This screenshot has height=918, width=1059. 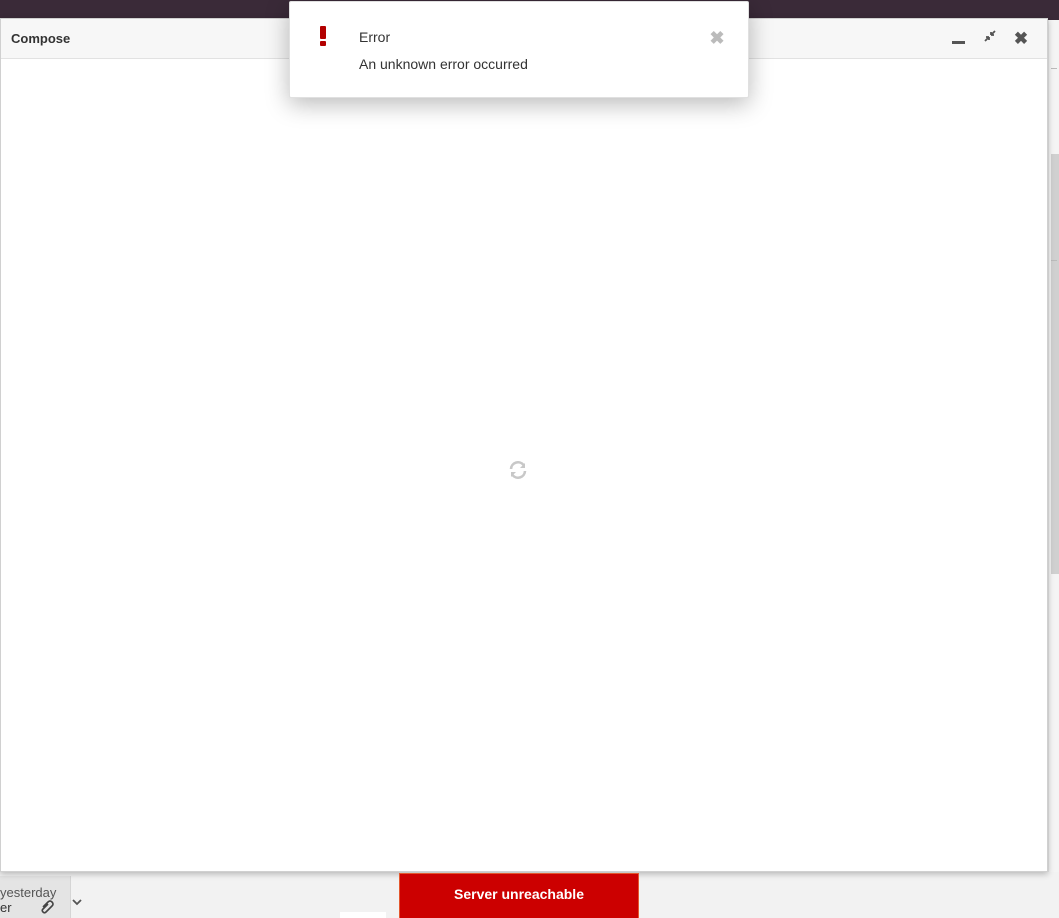 I want to click on server-status-banner: Server unreachable, so click(x=519, y=895).